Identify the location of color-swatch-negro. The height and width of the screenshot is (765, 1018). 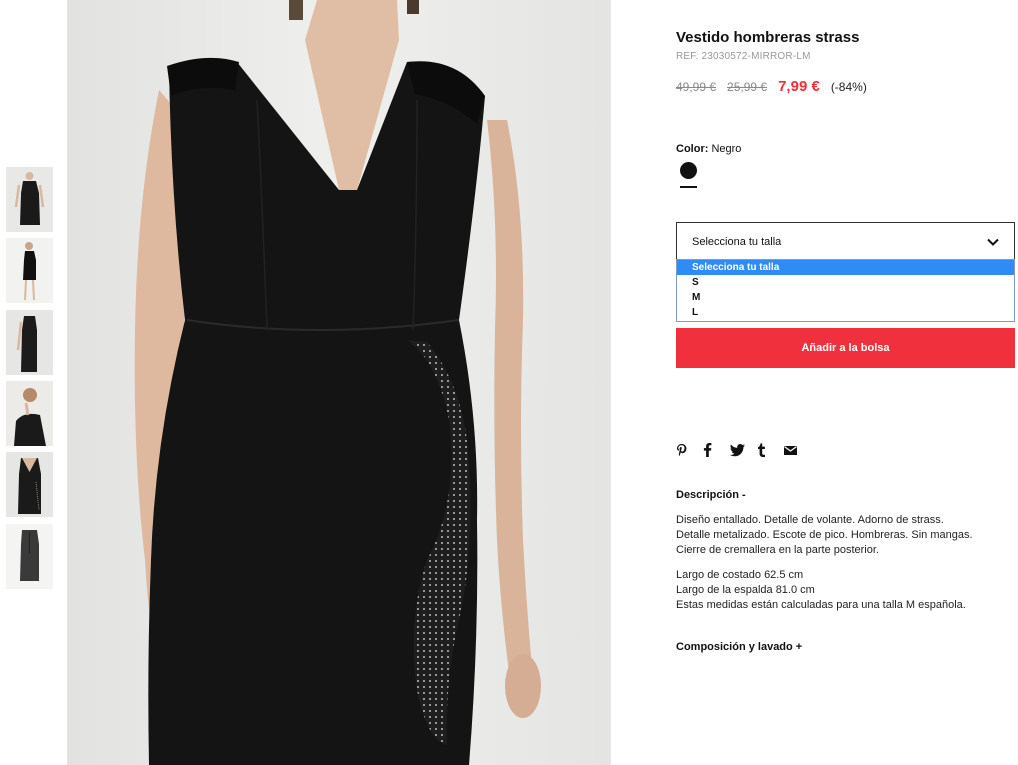
(688, 170).